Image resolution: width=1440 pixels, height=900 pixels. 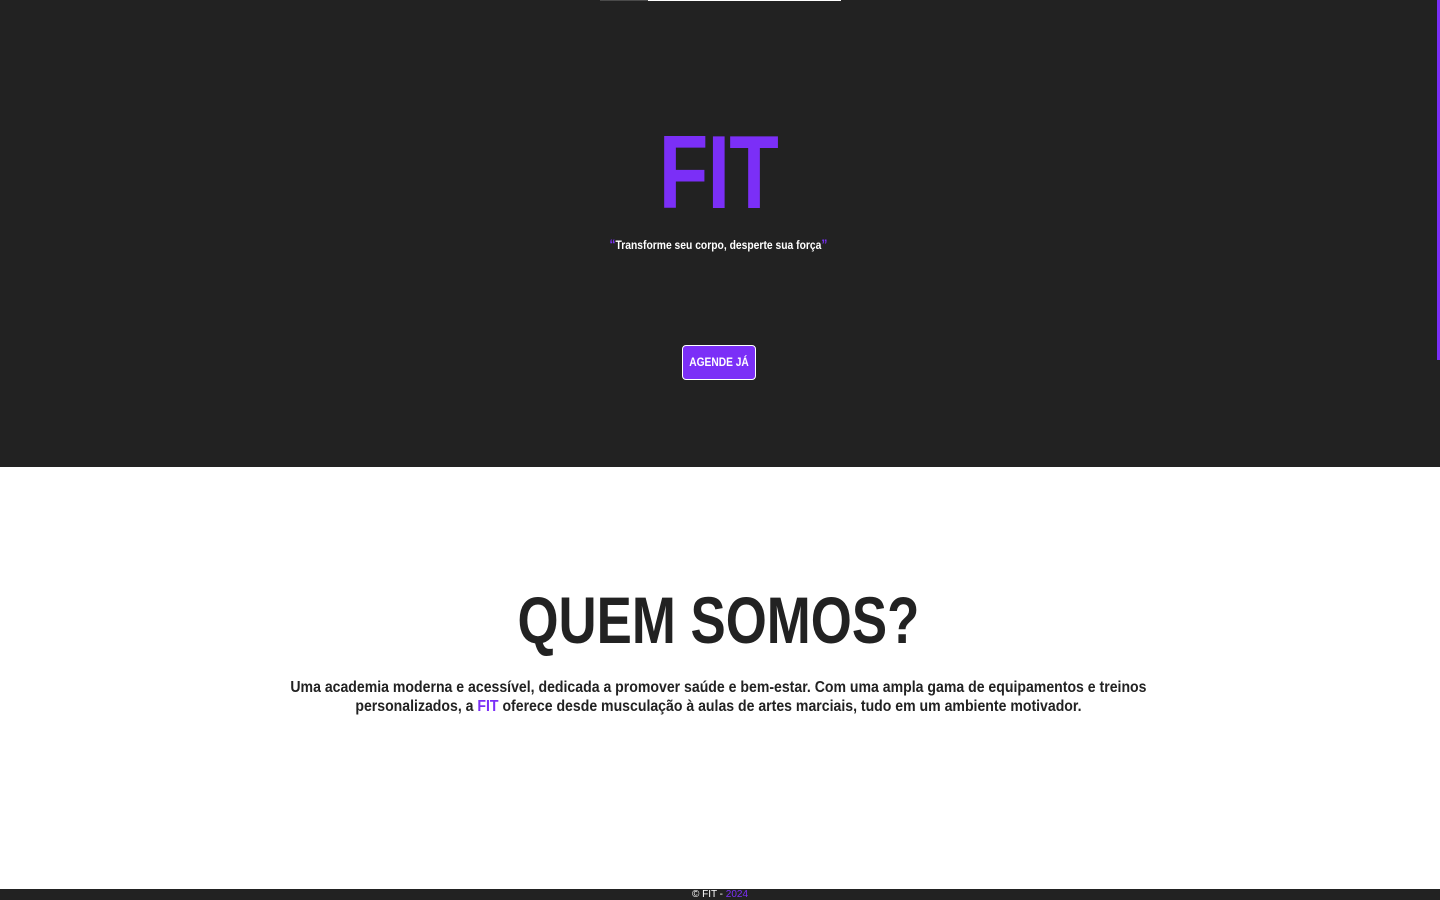 What do you see at coordinates (718, 173) in the screenshot?
I see `brand-logo: FIT` at bounding box center [718, 173].